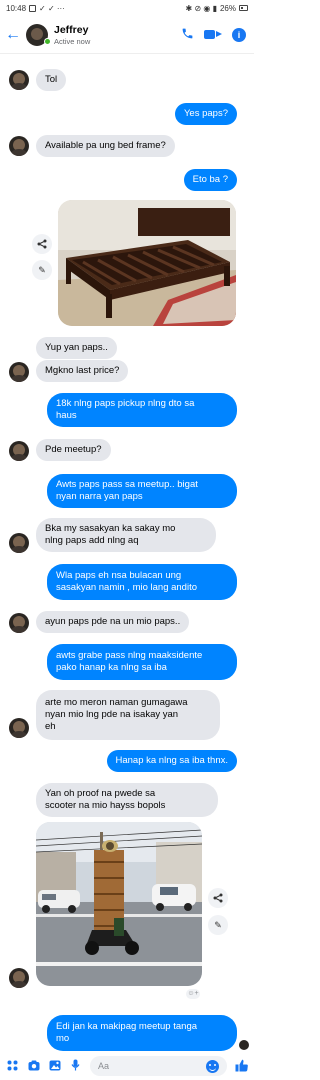 This screenshot has height=1080, width=320. I want to click on message-outgoing: Yes paps?, so click(205, 114).